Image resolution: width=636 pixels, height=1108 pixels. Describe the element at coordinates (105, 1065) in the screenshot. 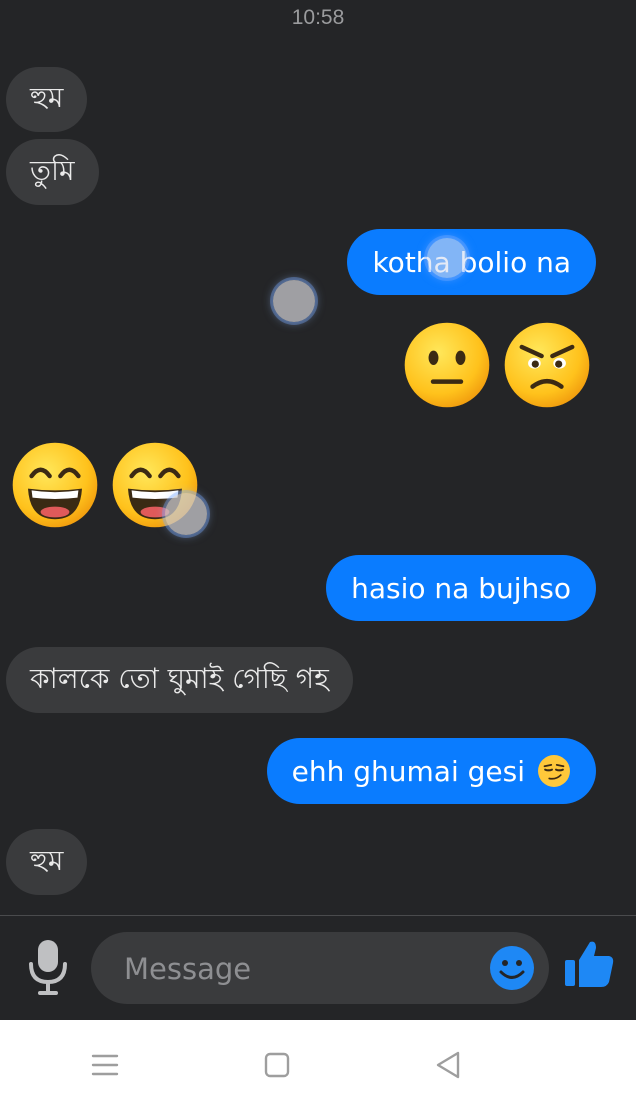

I see `menu-icon` at that location.